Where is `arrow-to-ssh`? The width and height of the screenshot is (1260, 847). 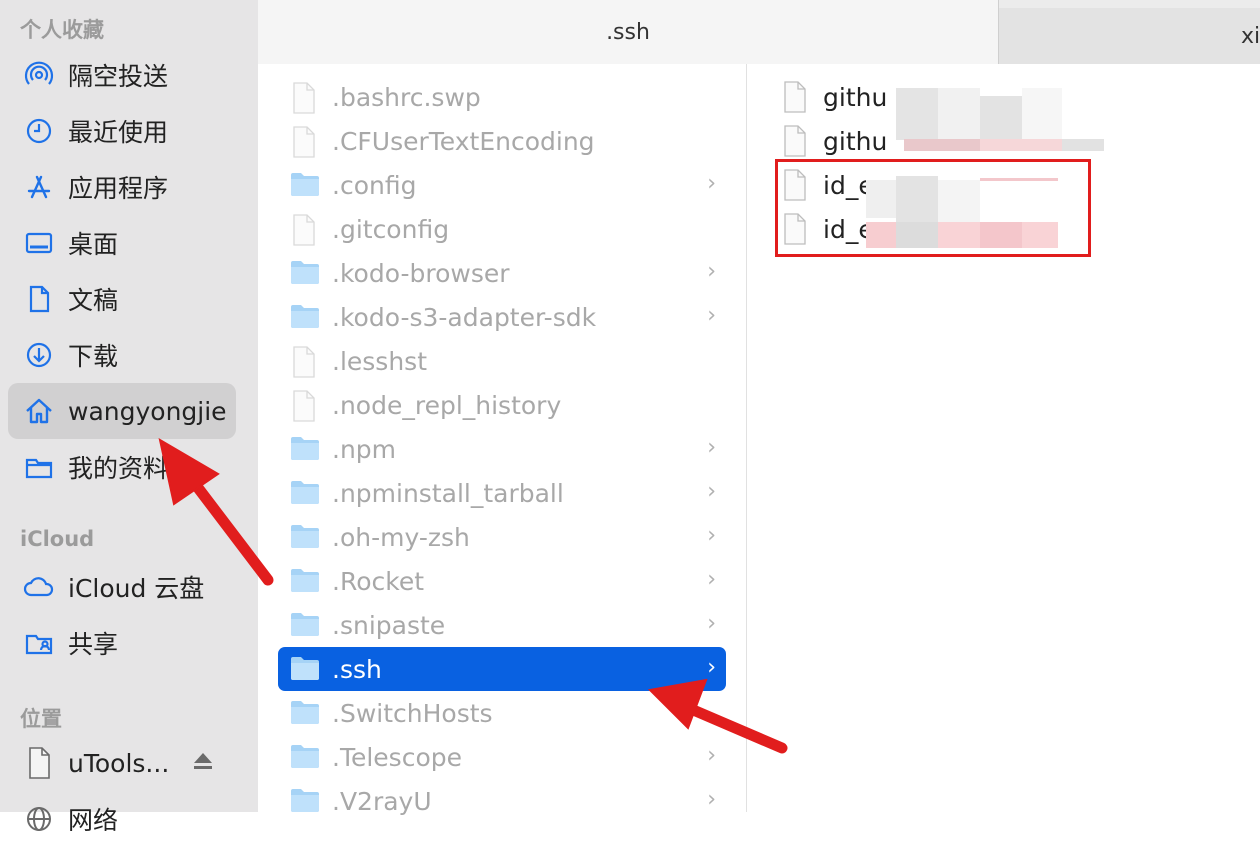 arrow-to-ssh is located at coordinates (733, 727).